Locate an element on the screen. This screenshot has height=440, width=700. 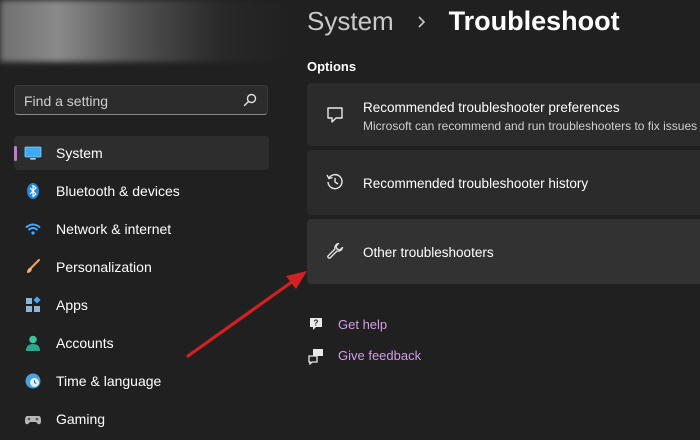
history-icon is located at coordinates (334, 181).